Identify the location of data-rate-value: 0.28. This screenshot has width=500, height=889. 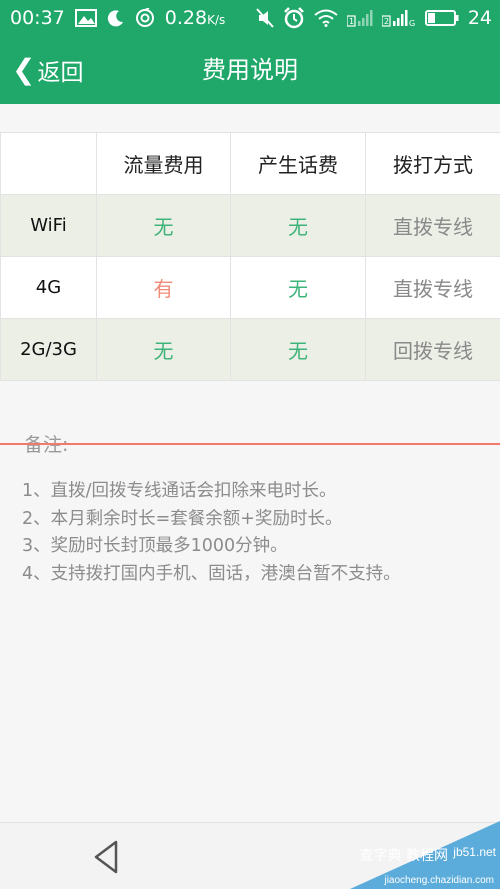
(186, 18).